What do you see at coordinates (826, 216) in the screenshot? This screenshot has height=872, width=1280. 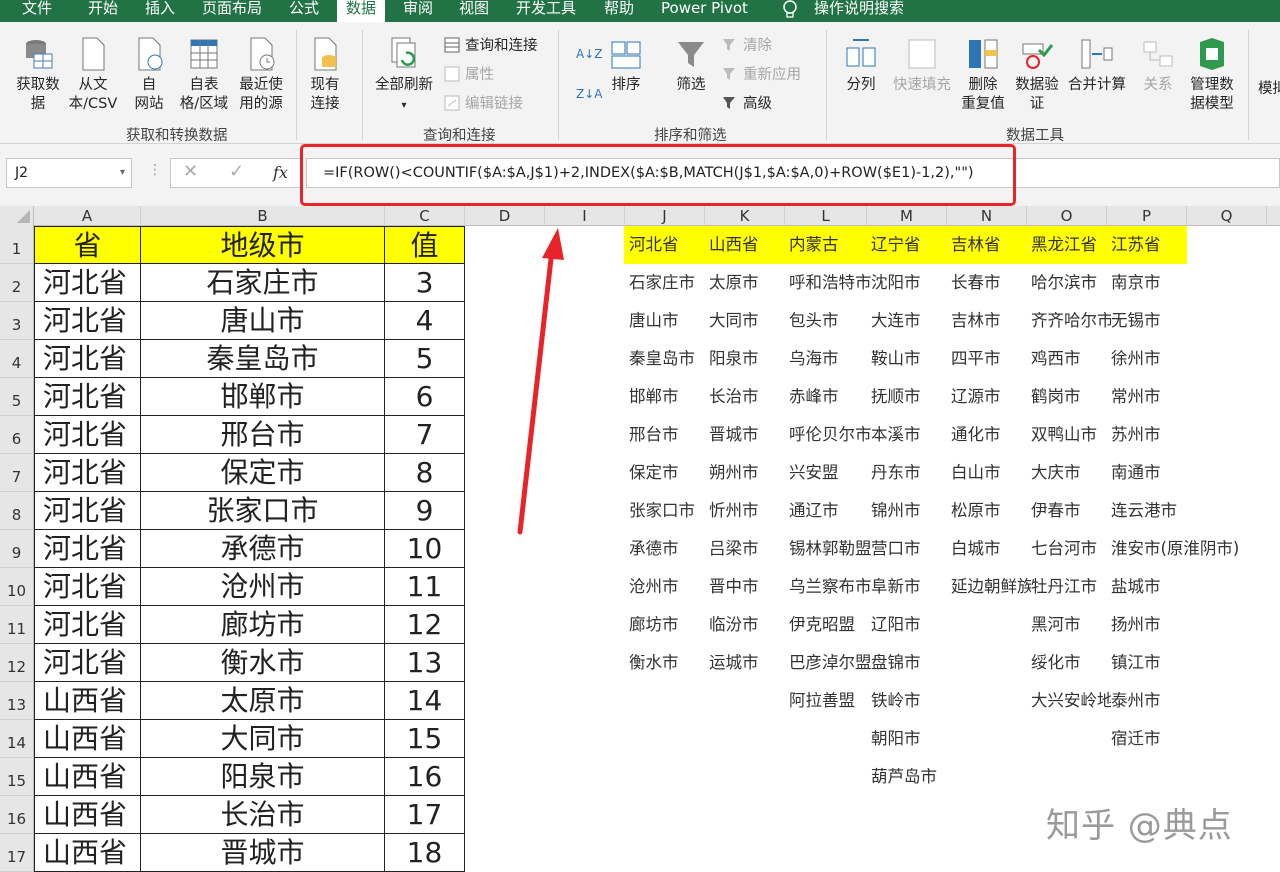 I see `column-header: L` at bounding box center [826, 216].